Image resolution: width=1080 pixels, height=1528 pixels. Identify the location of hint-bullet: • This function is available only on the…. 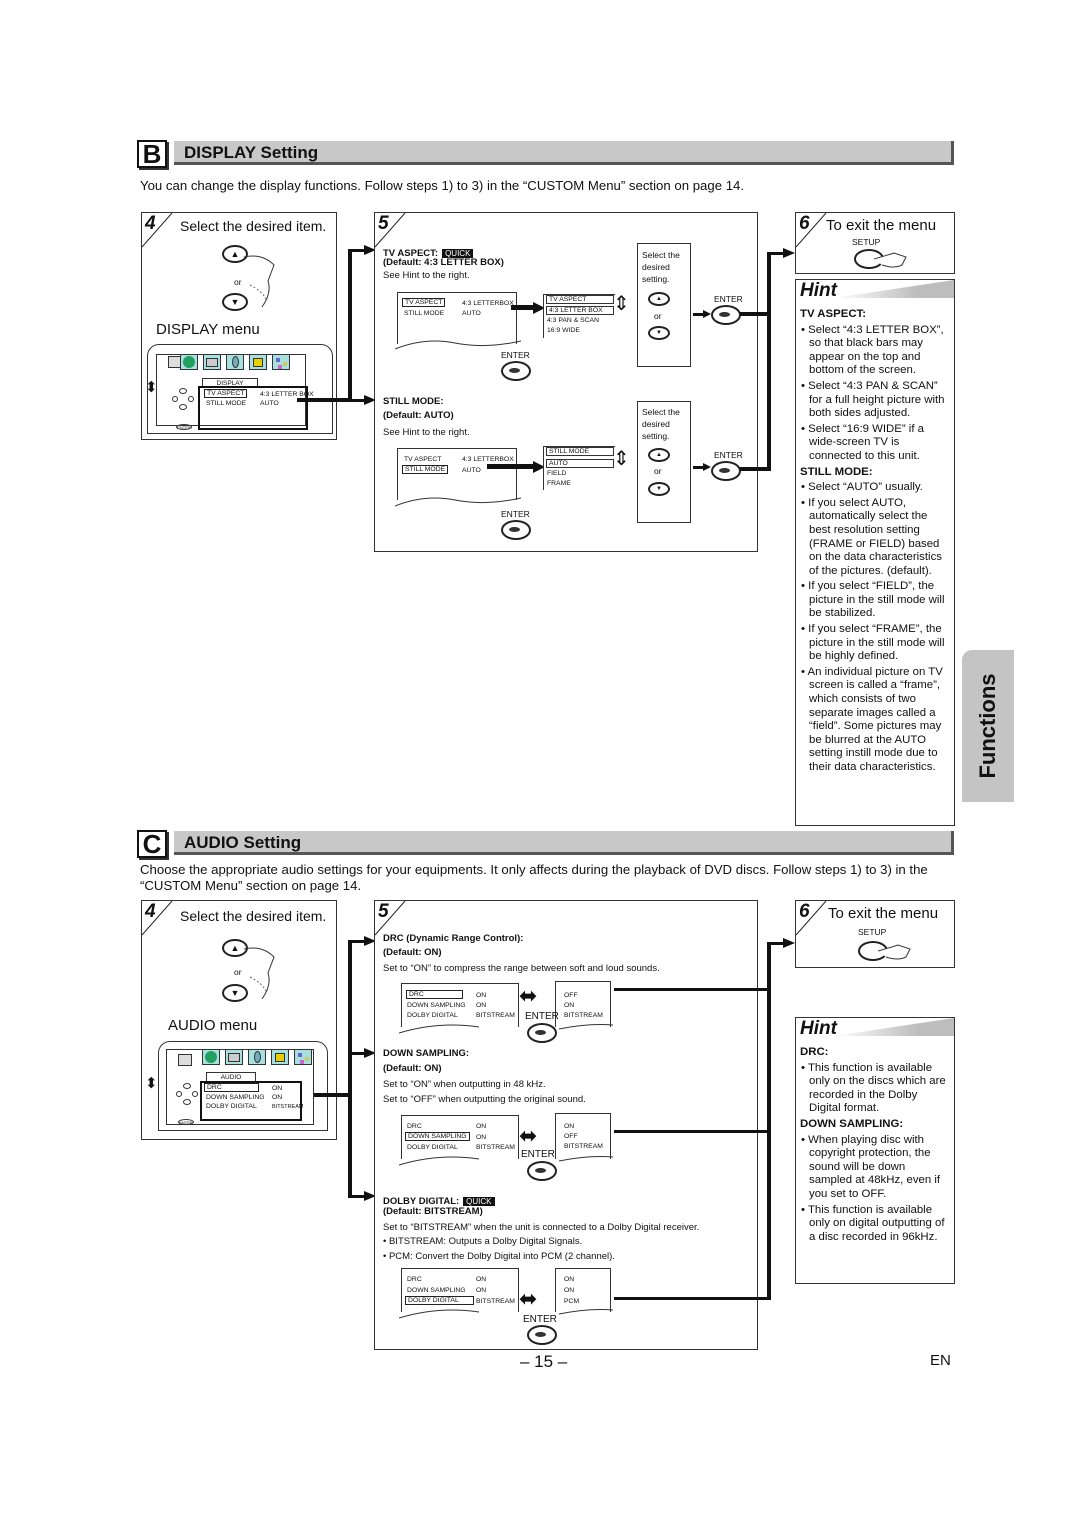
(873, 1088).